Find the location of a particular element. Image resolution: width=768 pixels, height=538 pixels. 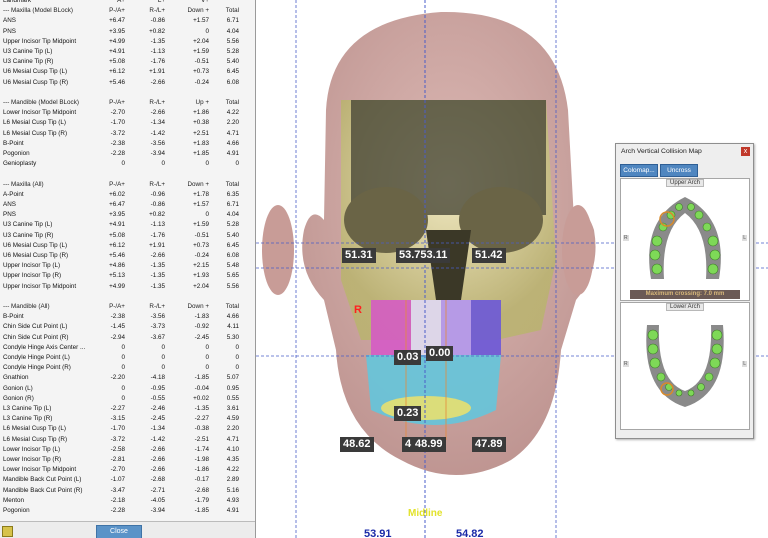

table-row: Gnathion -2.20 -4.18 -1.85 5.07 is located at coordinates (127, 378).